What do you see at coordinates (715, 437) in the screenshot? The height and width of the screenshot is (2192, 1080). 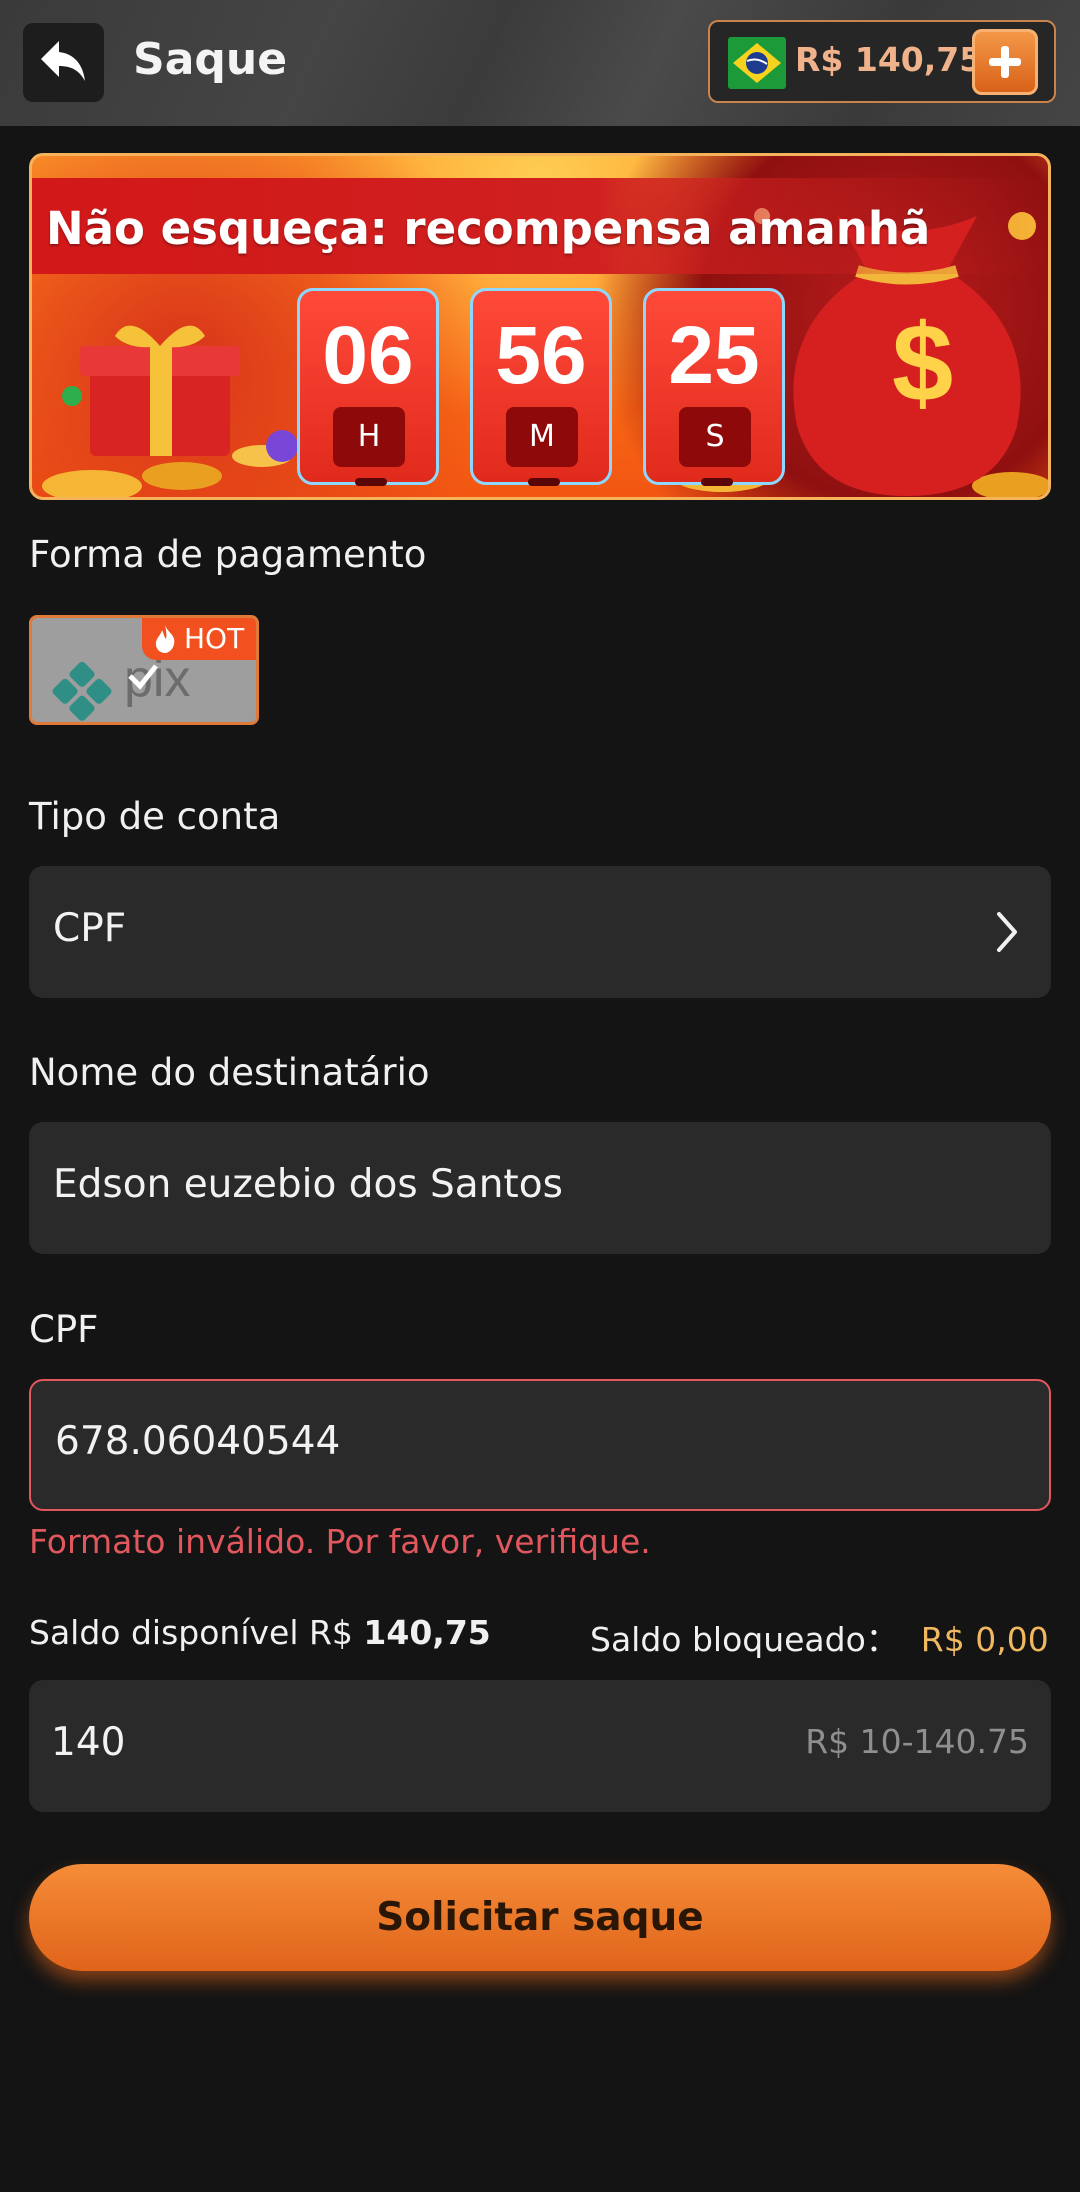 I see `timer-seconds-unit: S` at bounding box center [715, 437].